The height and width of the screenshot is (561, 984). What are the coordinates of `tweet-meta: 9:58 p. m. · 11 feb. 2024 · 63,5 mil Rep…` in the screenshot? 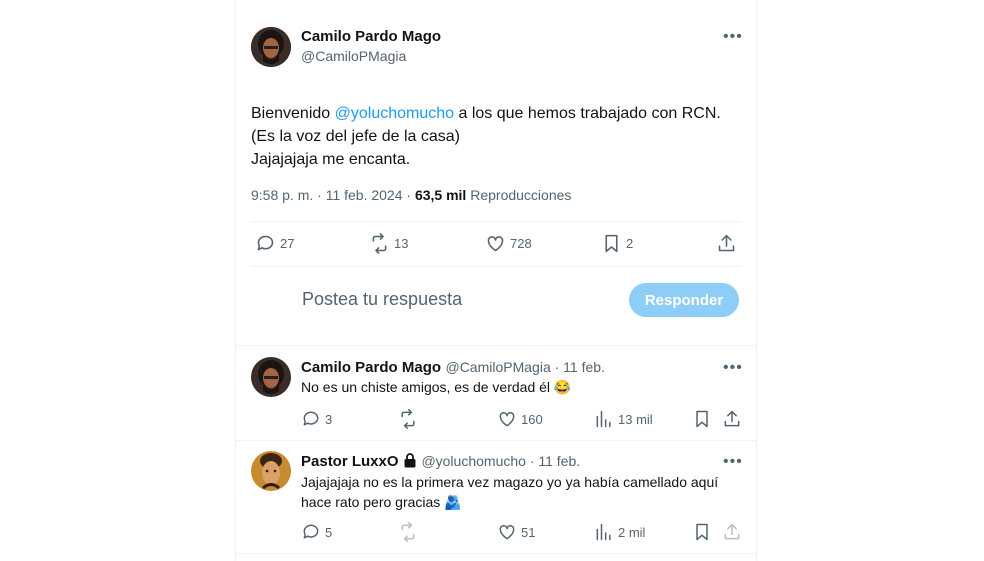 It's located at (411, 195).